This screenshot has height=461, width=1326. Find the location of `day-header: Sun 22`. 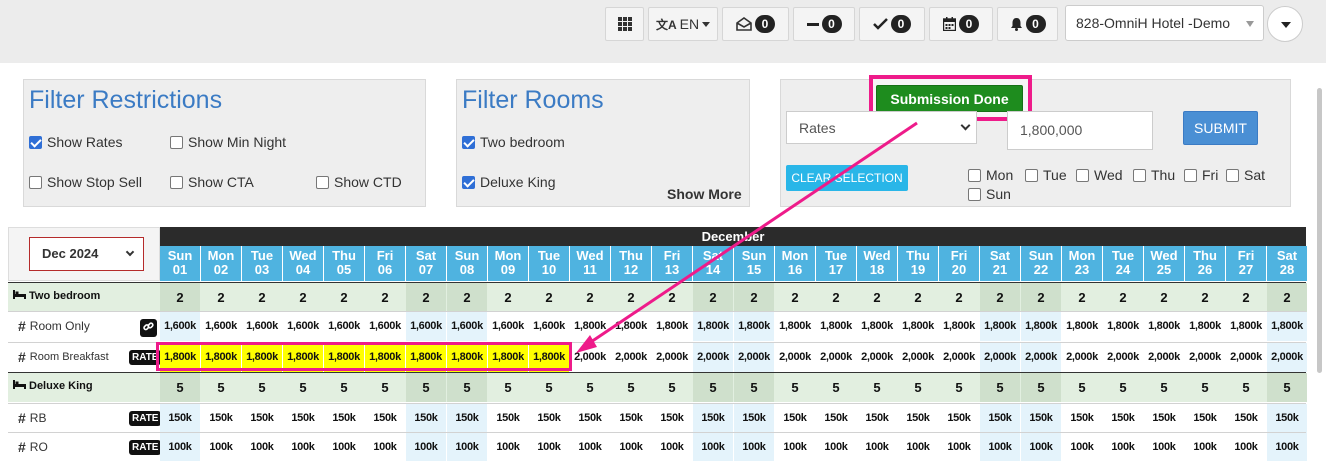

day-header: Sun 22 is located at coordinates (1041, 263).